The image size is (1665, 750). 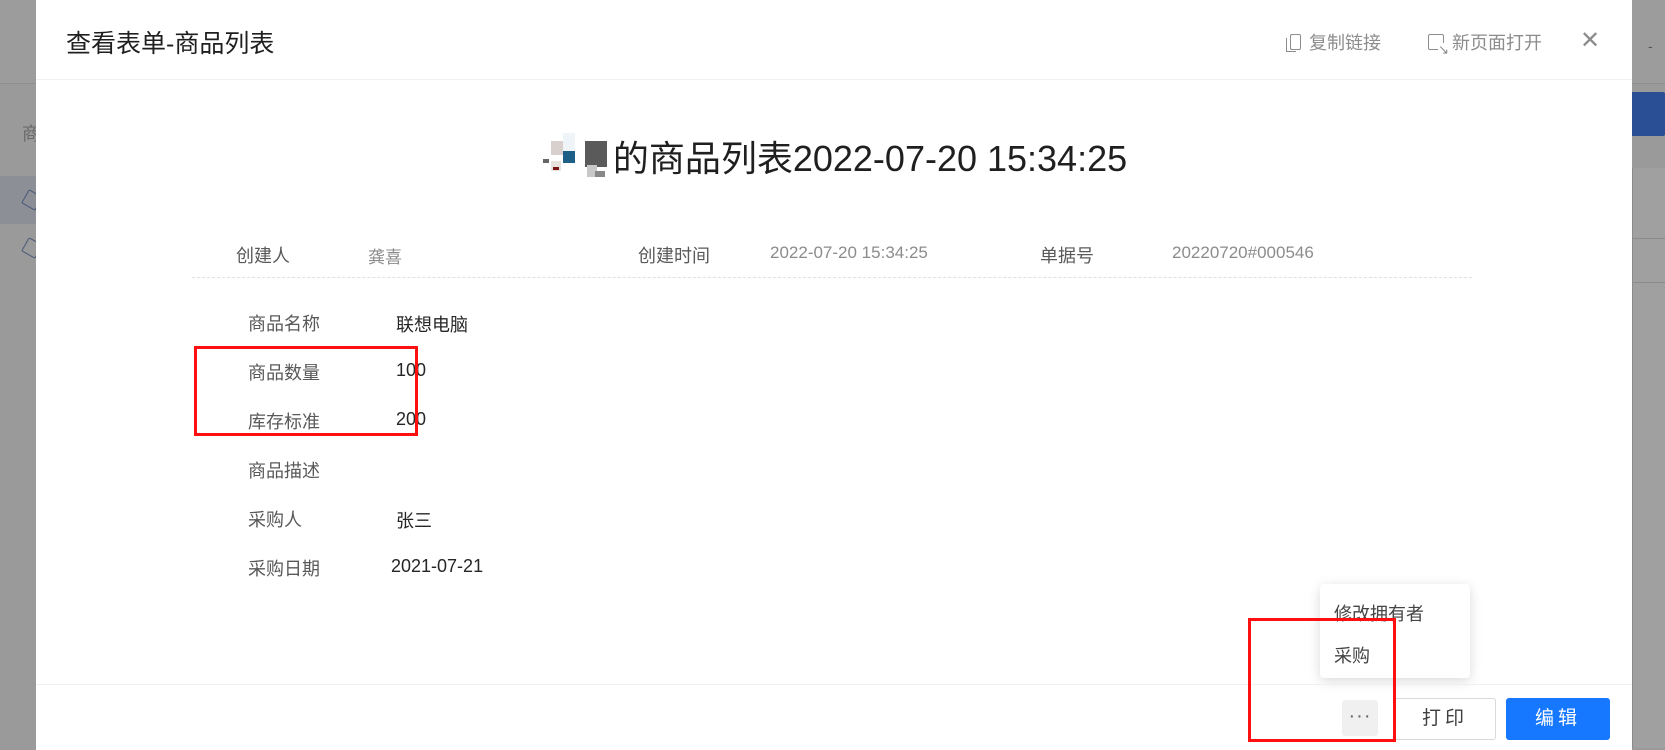 What do you see at coordinates (1067, 256) in the screenshot?
I see `doc-number-label: 单据号` at bounding box center [1067, 256].